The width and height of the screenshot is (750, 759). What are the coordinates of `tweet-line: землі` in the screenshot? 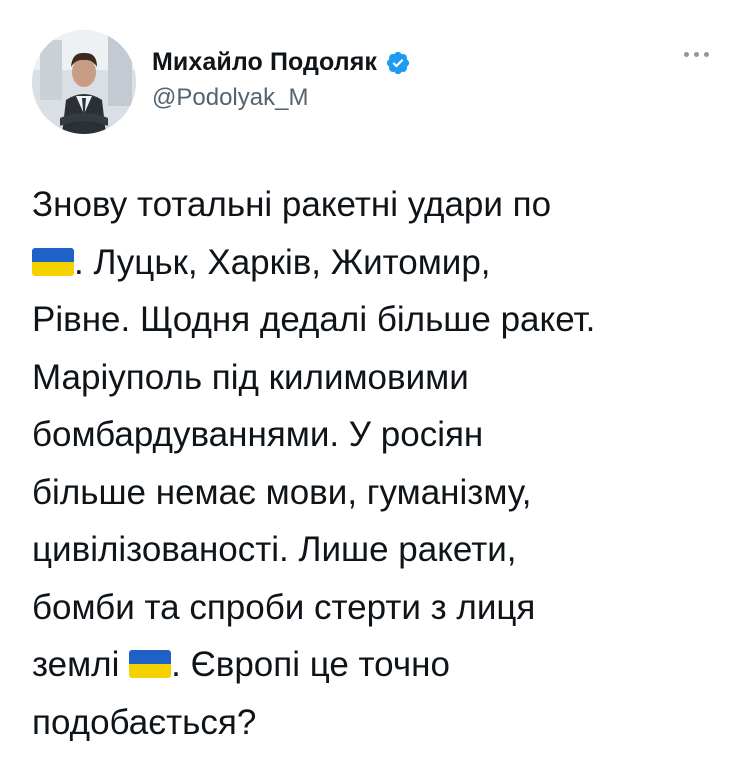 It's located at (76, 664).